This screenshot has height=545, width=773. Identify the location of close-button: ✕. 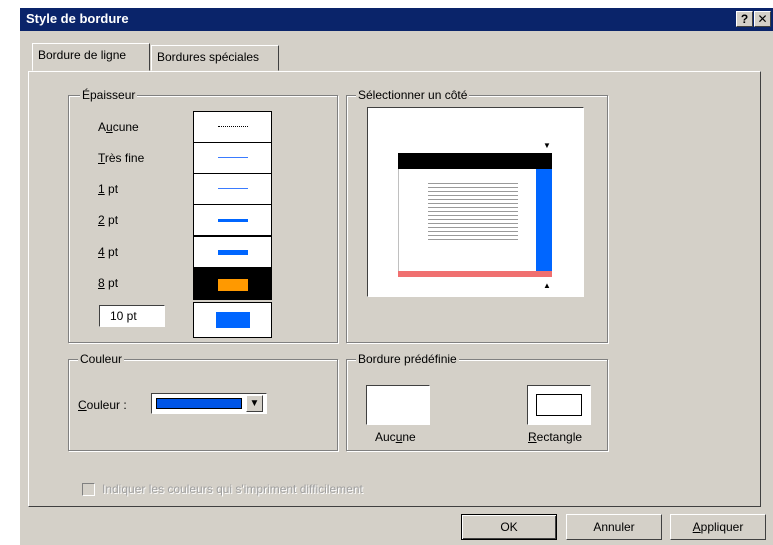
(762, 19).